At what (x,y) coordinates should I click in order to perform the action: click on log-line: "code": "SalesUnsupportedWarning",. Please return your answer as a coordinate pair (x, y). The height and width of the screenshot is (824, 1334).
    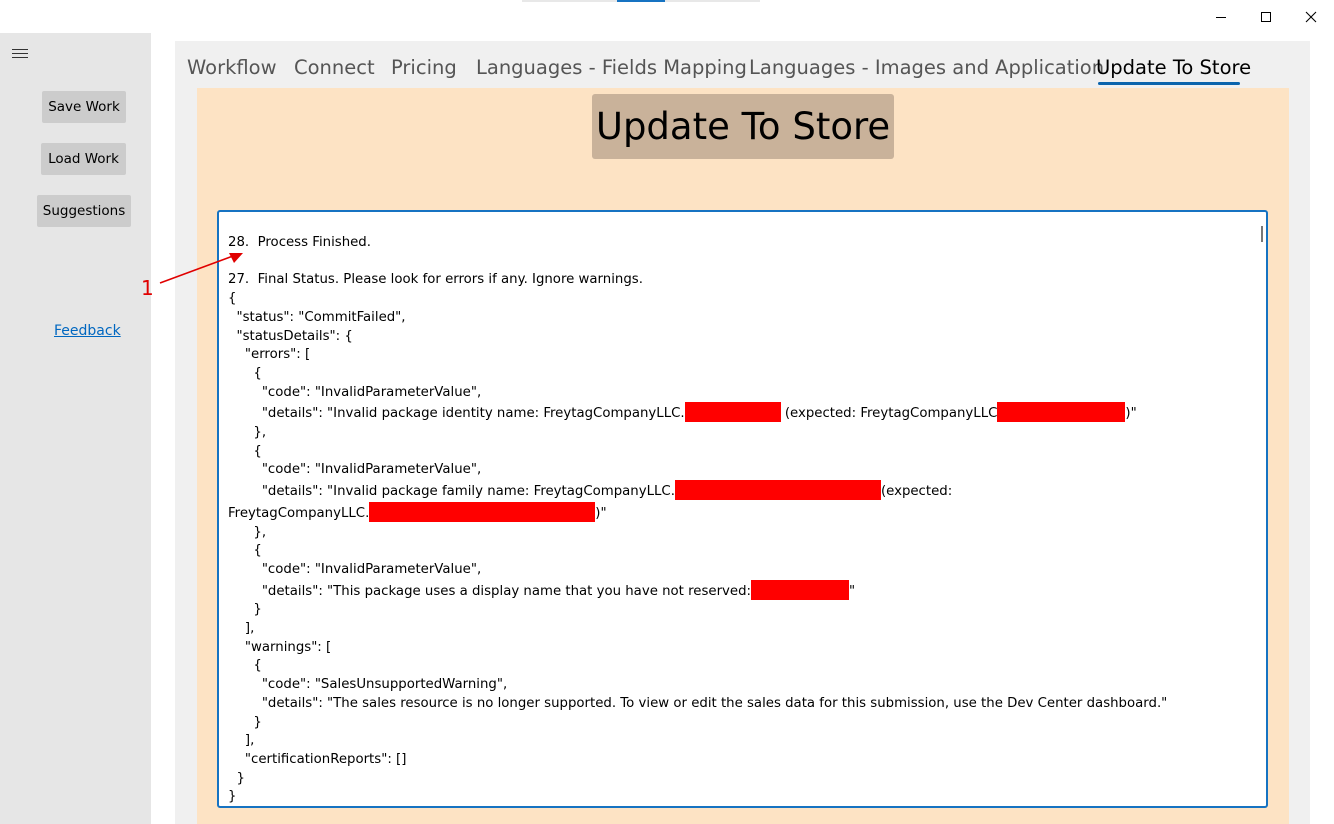
    Looking at the image, I should click on (368, 685).